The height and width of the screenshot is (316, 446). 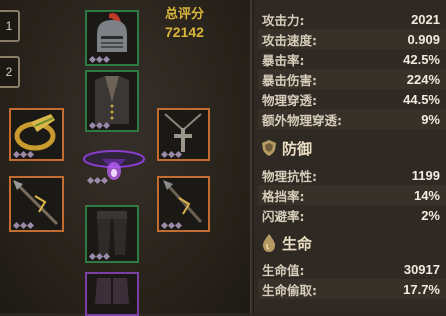 I want to click on stat-label: 格挡率:, so click(x=283, y=196).